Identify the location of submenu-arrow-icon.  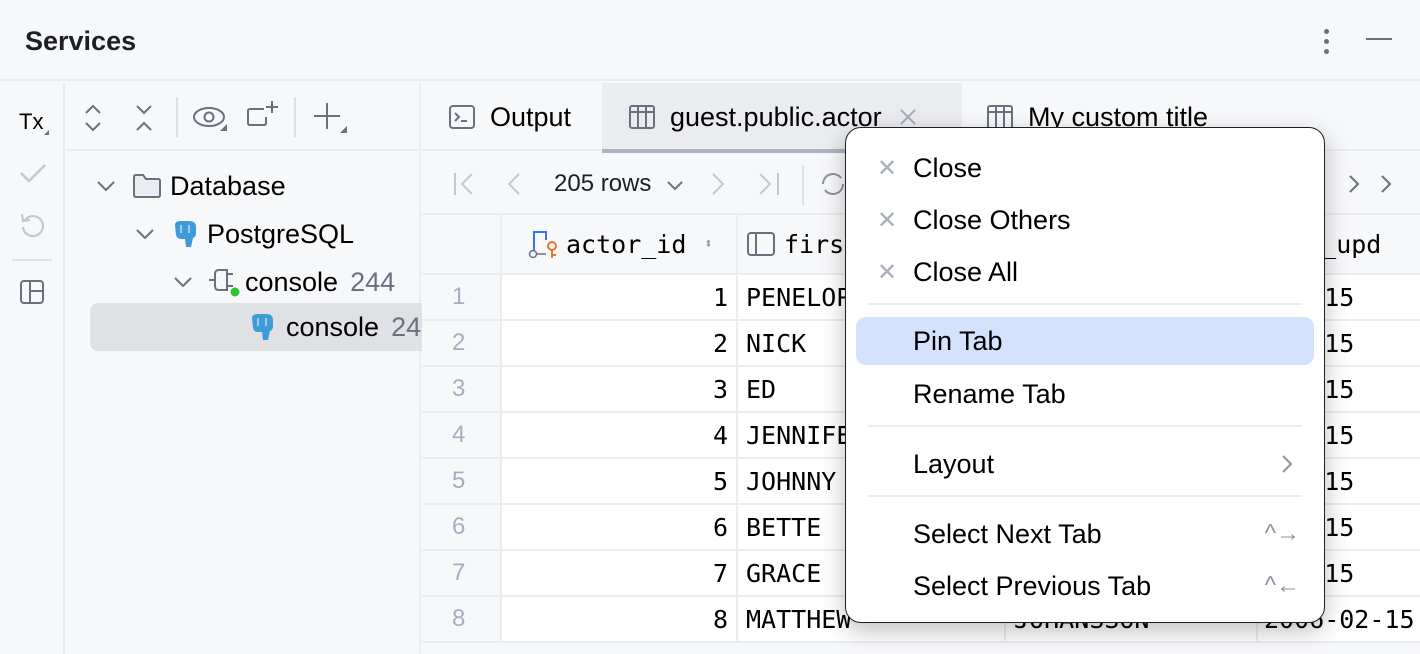
(1287, 464).